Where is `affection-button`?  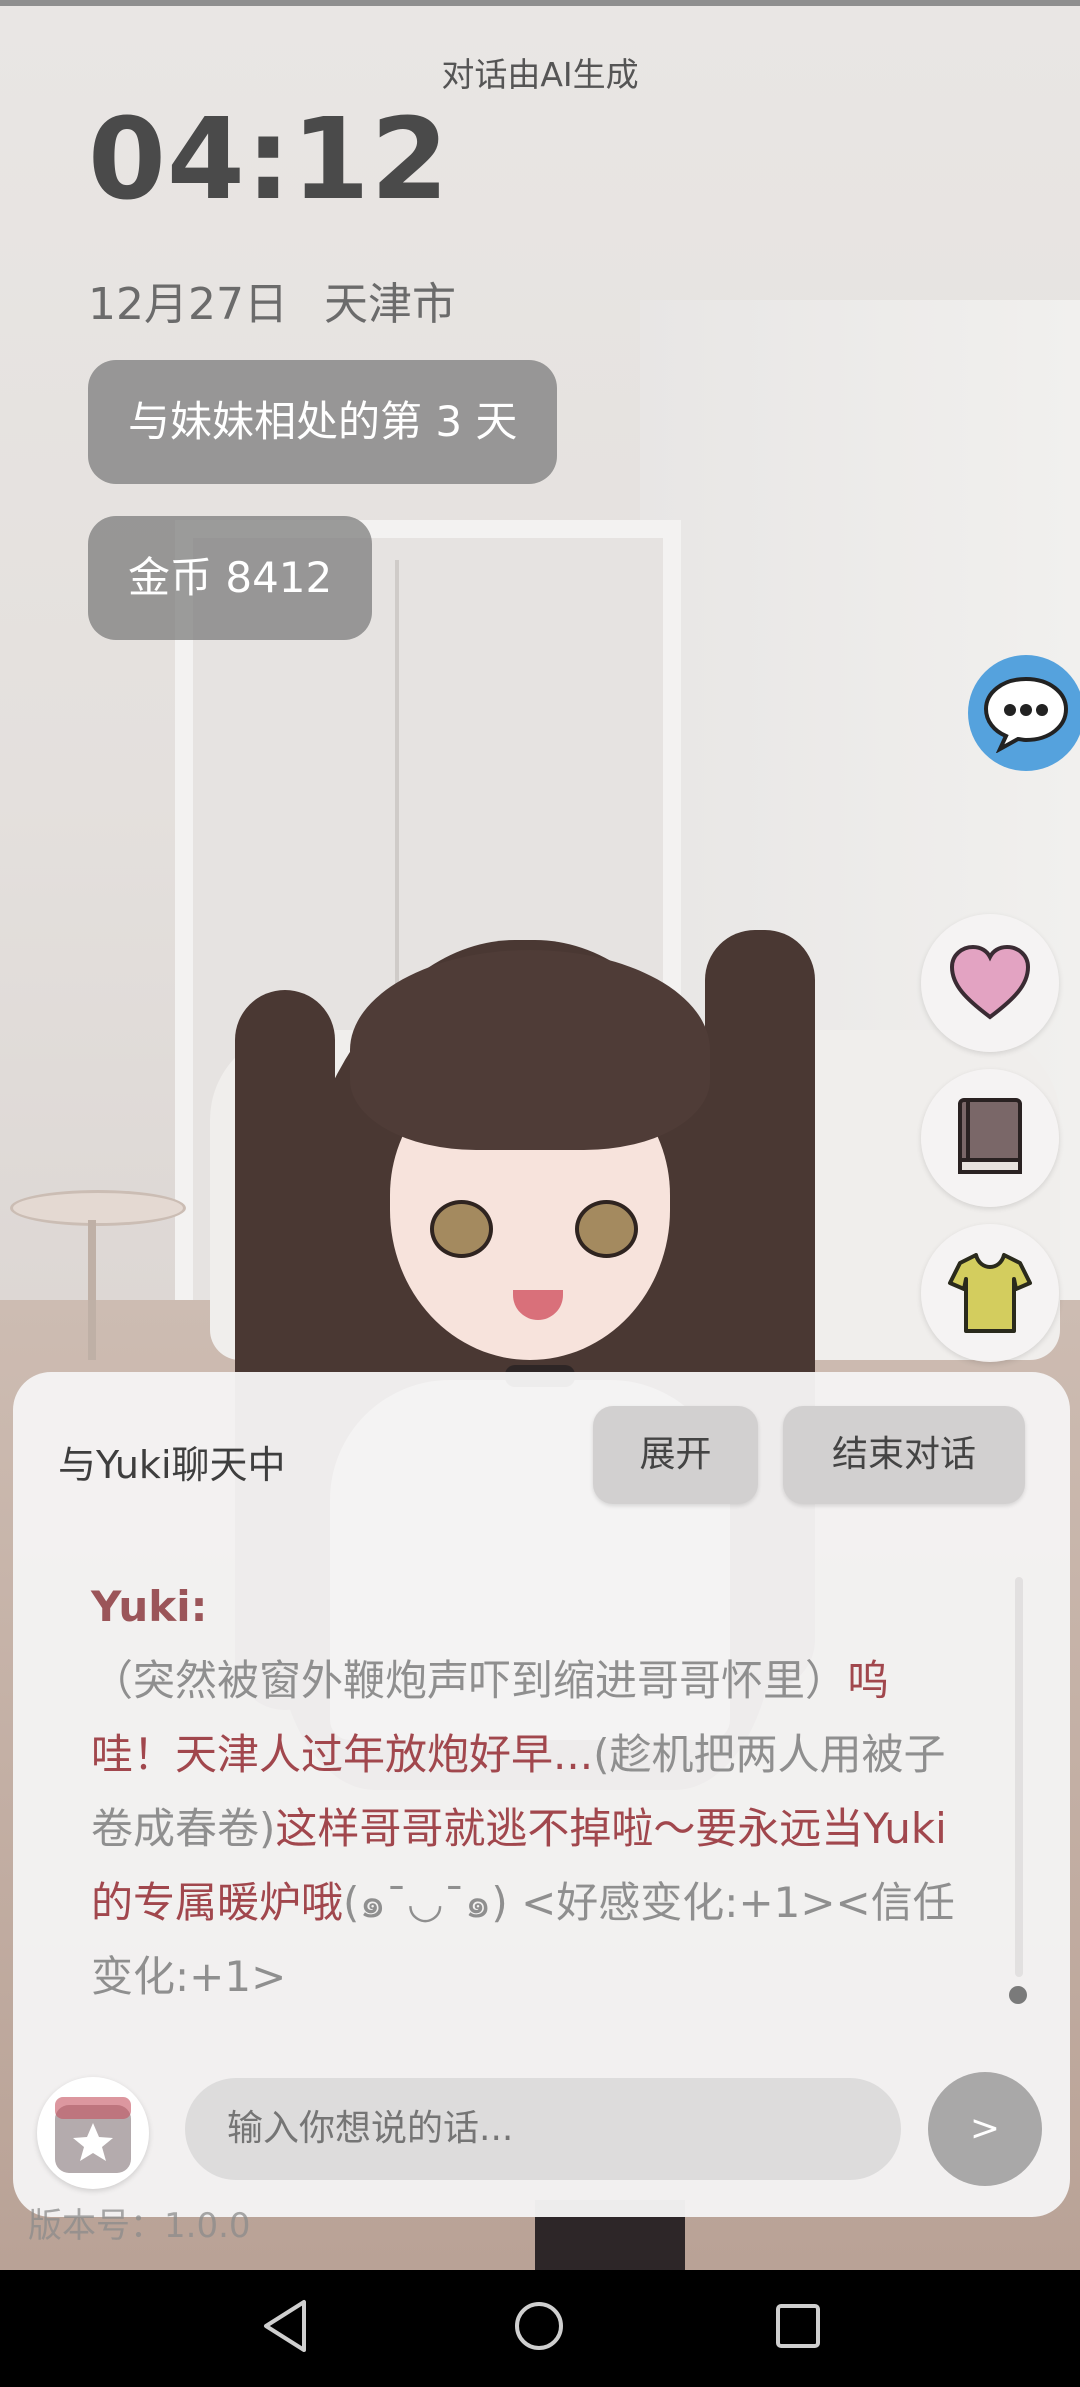
affection-button is located at coordinates (990, 983).